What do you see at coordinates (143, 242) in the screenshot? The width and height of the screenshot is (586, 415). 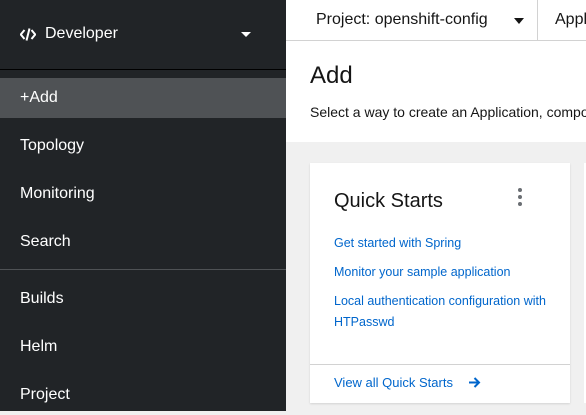 I see `nav-item-search: Search` at bounding box center [143, 242].